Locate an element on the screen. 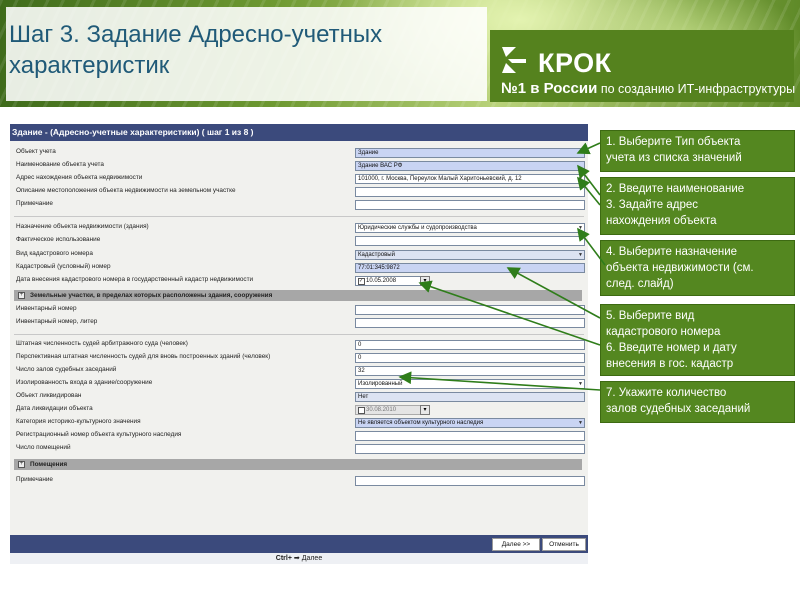 The image size is (800, 600). note1-input is located at coordinates (470, 205).